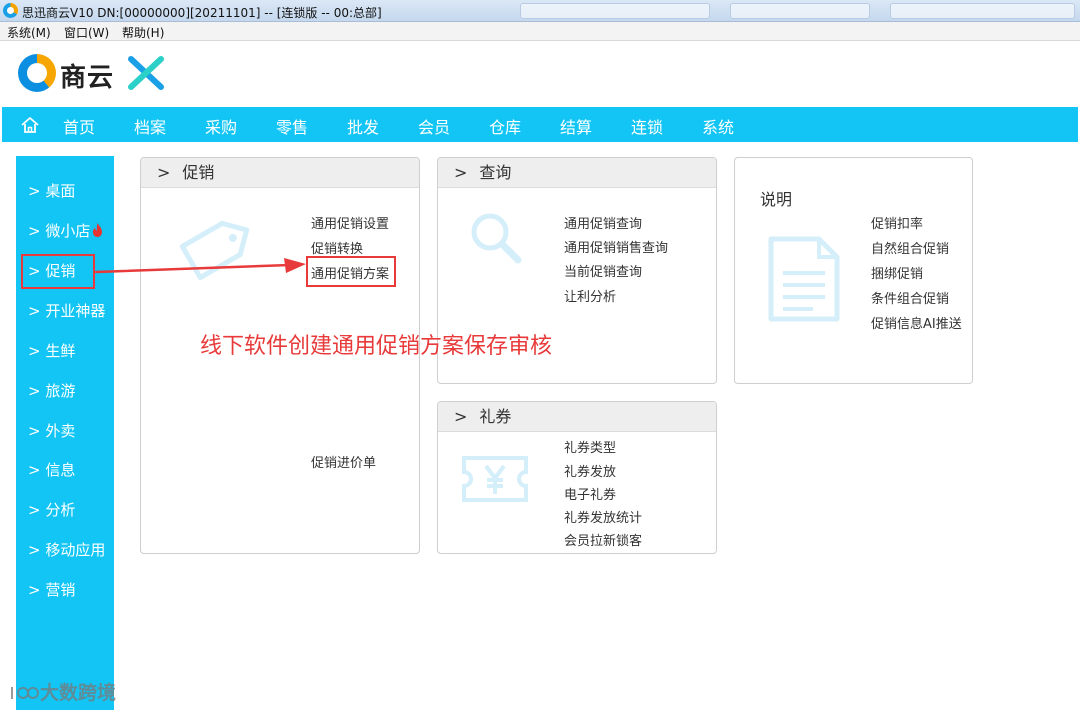 This screenshot has width=1080, height=710. Describe the element at coordinates (51, 589) in the screenshot. I see `sidebar-item-marketing: > 营销` at that location.